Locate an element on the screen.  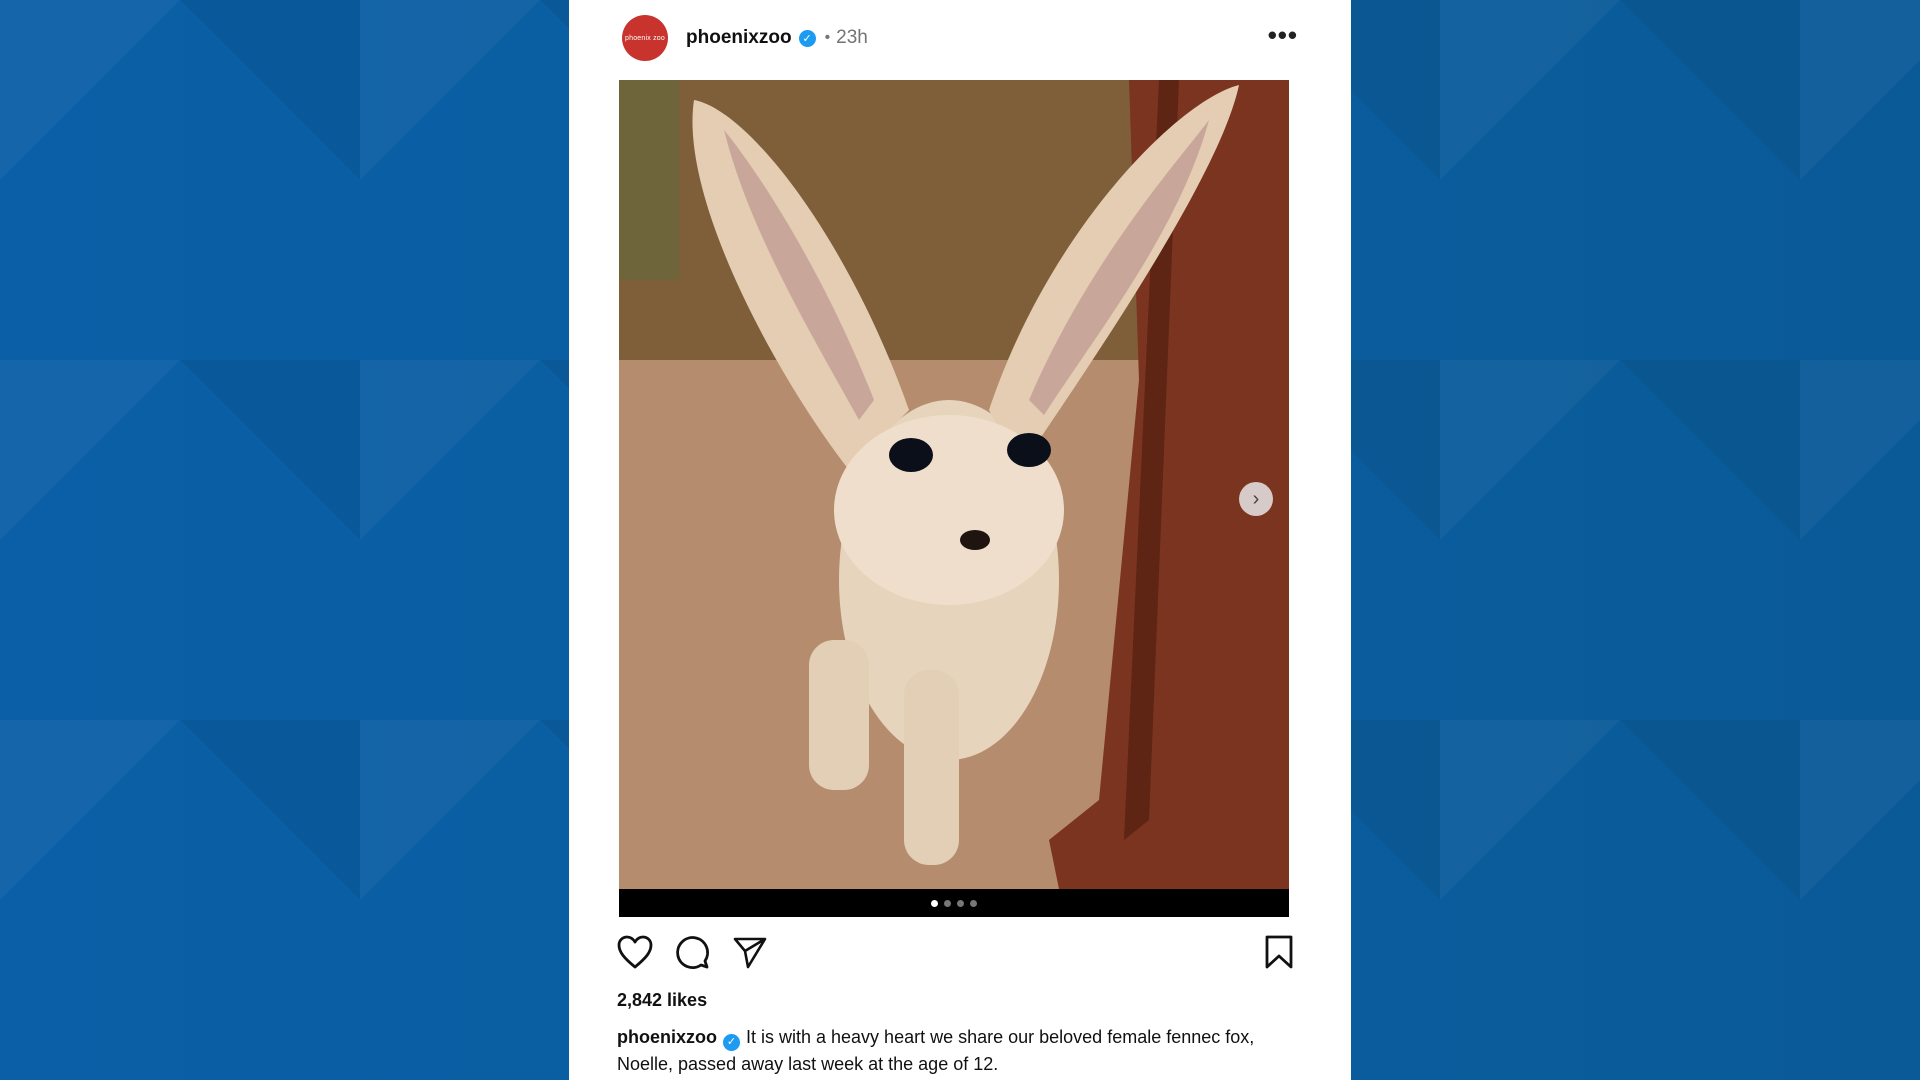
carousel-indicator is located at coordinates (954, 903).